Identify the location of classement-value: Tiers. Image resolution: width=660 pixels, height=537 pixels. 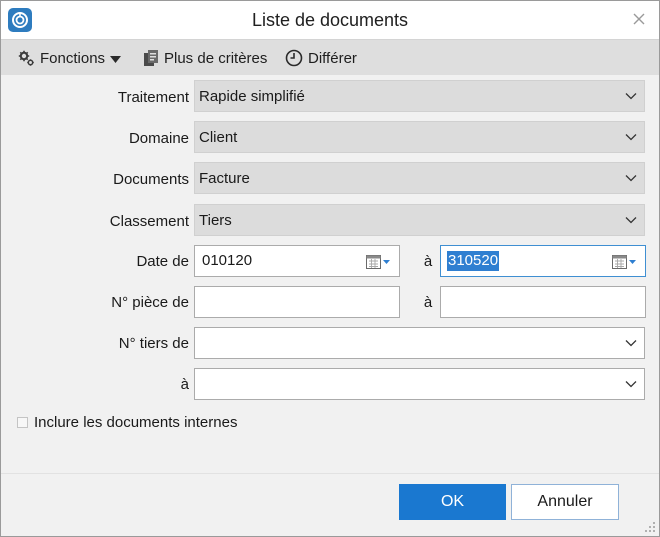
(215, 220).